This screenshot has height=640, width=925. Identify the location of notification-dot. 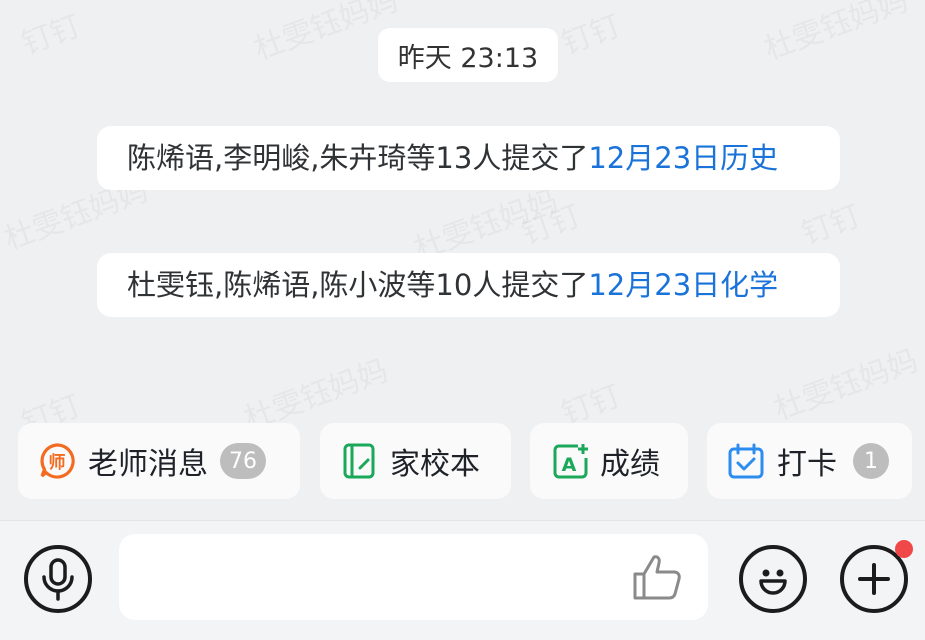
(904, 549).